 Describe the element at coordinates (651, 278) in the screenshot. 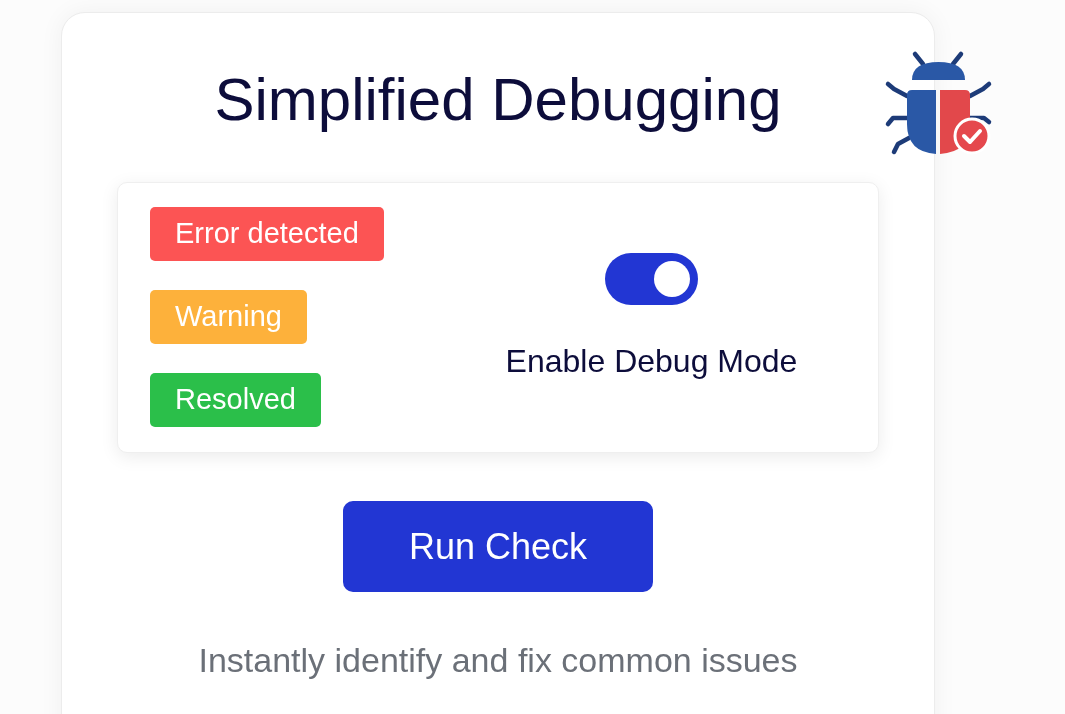

I see `debug-mode-toggle` at that location.